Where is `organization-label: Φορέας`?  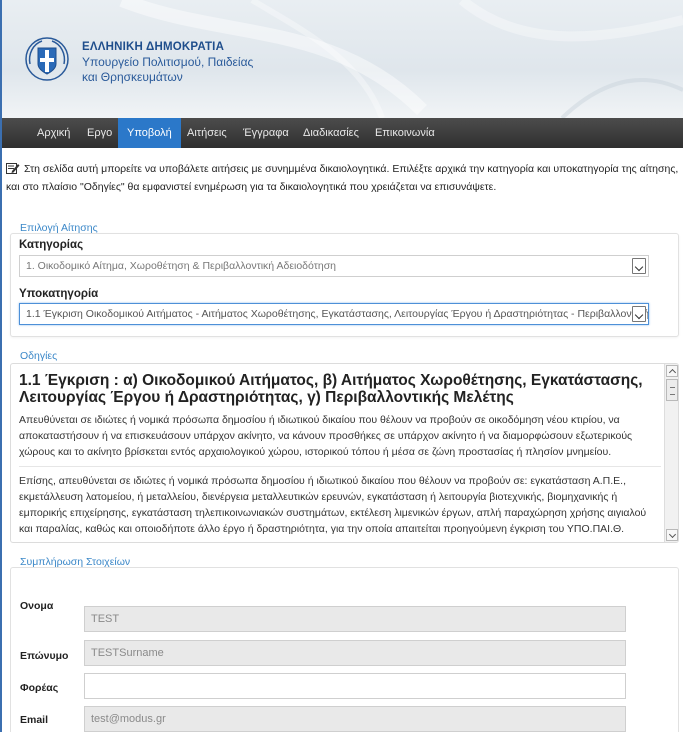 organization-label: Φορέας is located at coordinates (39, 688).